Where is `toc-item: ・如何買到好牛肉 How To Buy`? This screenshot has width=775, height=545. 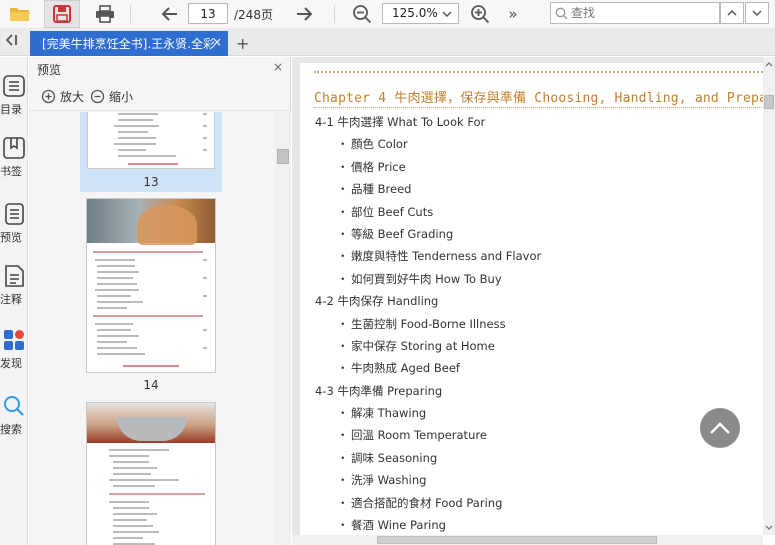
toc-item: ・如何買到好牛肉 How To Buy is located at coordinates (535, 279).